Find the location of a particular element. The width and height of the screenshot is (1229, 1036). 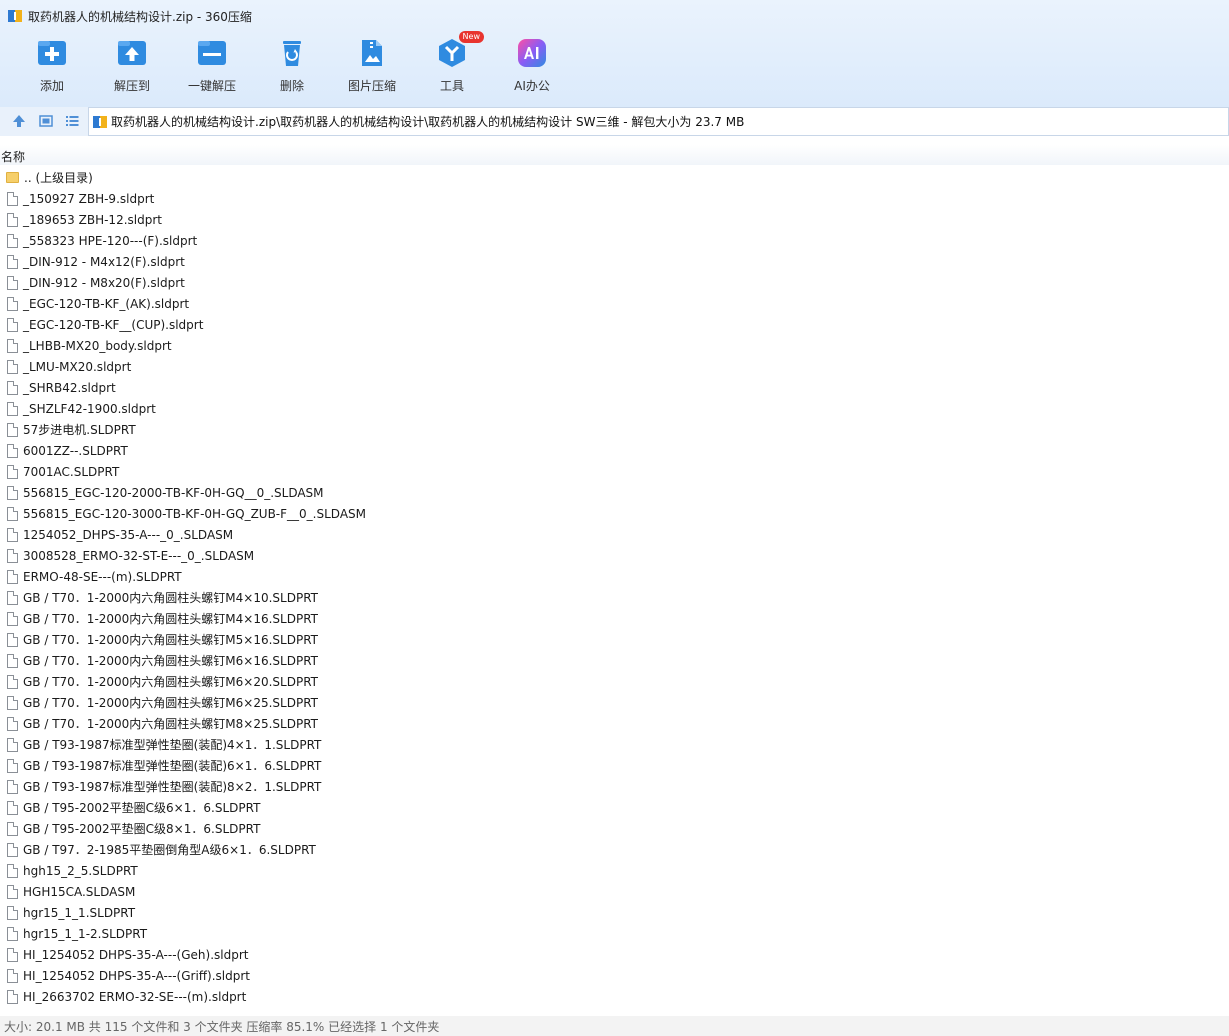

file-row: _LMU-MX20.sldprt is located at coordinates (614, 366).